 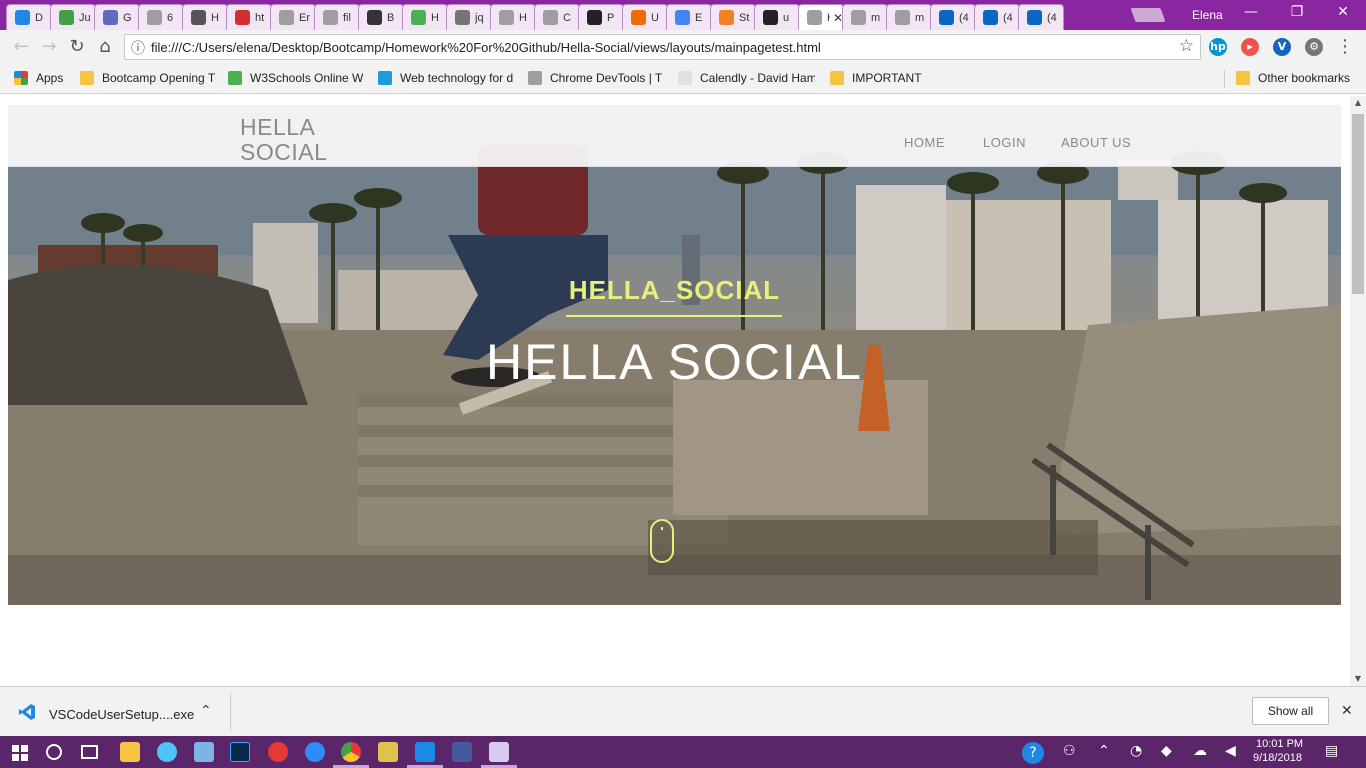 What do you see at coordinates (1358, 391) in the screenshot?
I see `page-scrollbar: ▲ ▼` at bounding box center [1358, 391].